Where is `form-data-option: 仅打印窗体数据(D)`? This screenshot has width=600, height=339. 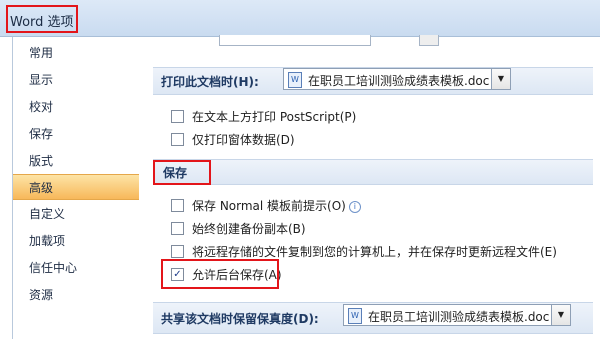 form-data-option: 仅打印窗体数据(D) is located at coordinates (233, 140).